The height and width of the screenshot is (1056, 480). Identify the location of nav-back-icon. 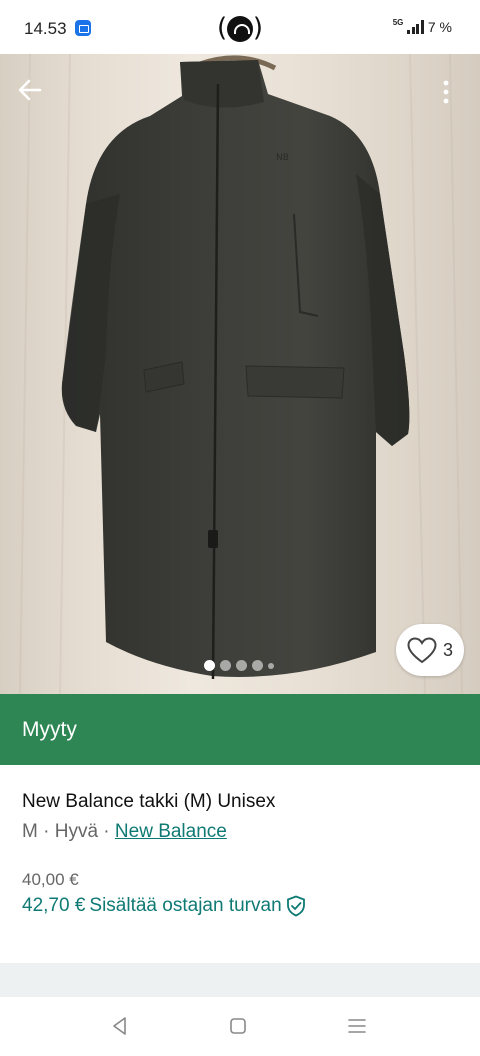
(120, 1026).